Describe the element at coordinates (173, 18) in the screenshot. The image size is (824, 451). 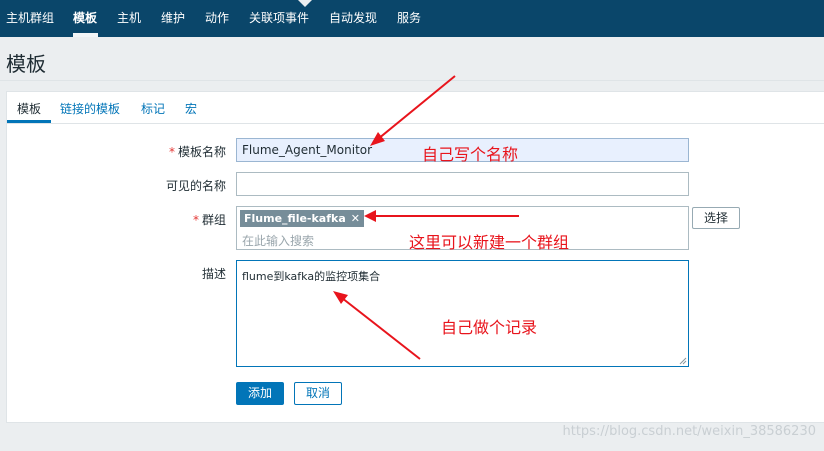
I see `nav-item-maintenance: 维护` at that location.